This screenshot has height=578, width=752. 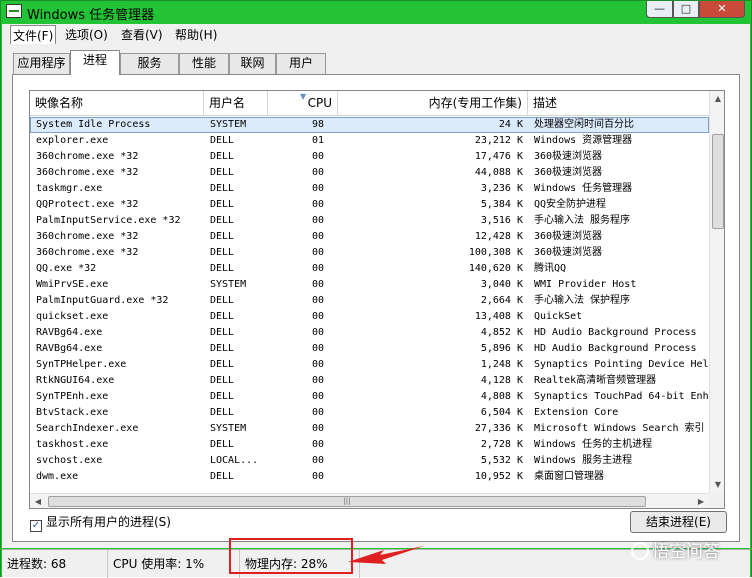 What do you see at coordinates (717, 485) in the screenshot?
I see `scroll-down-arrow-icon: ▼` at bounding box center [717, 485].